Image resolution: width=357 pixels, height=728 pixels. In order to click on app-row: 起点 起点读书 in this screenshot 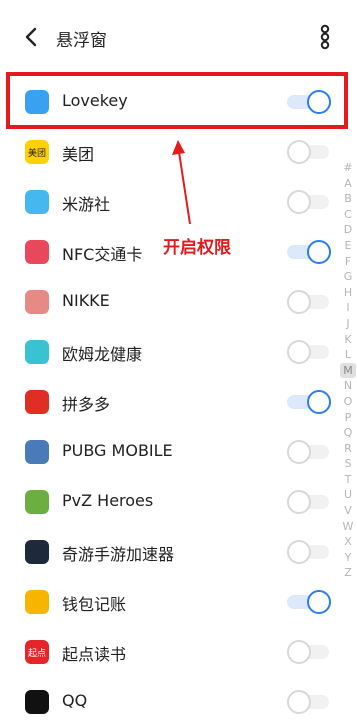, I will do `click(178, 653)`.